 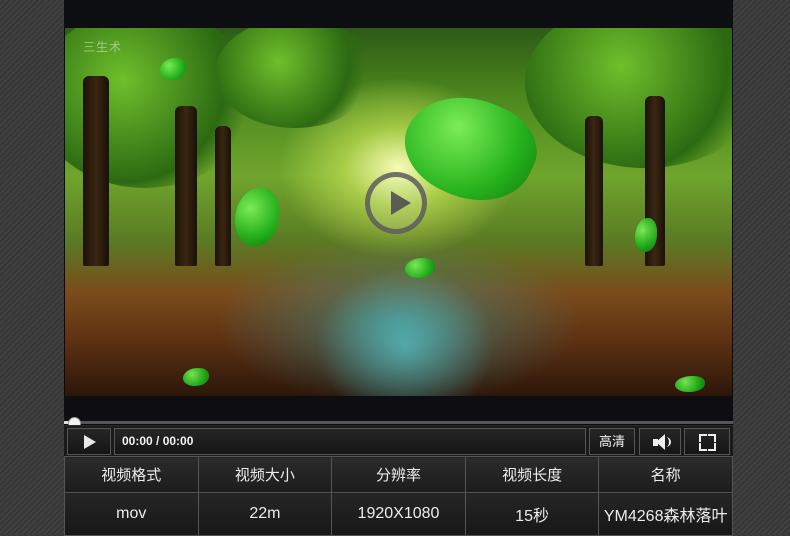 What do you see at coordinates (398, 423) in the screenshot?
I see `progress-bar` at bounding box center [398, 423].